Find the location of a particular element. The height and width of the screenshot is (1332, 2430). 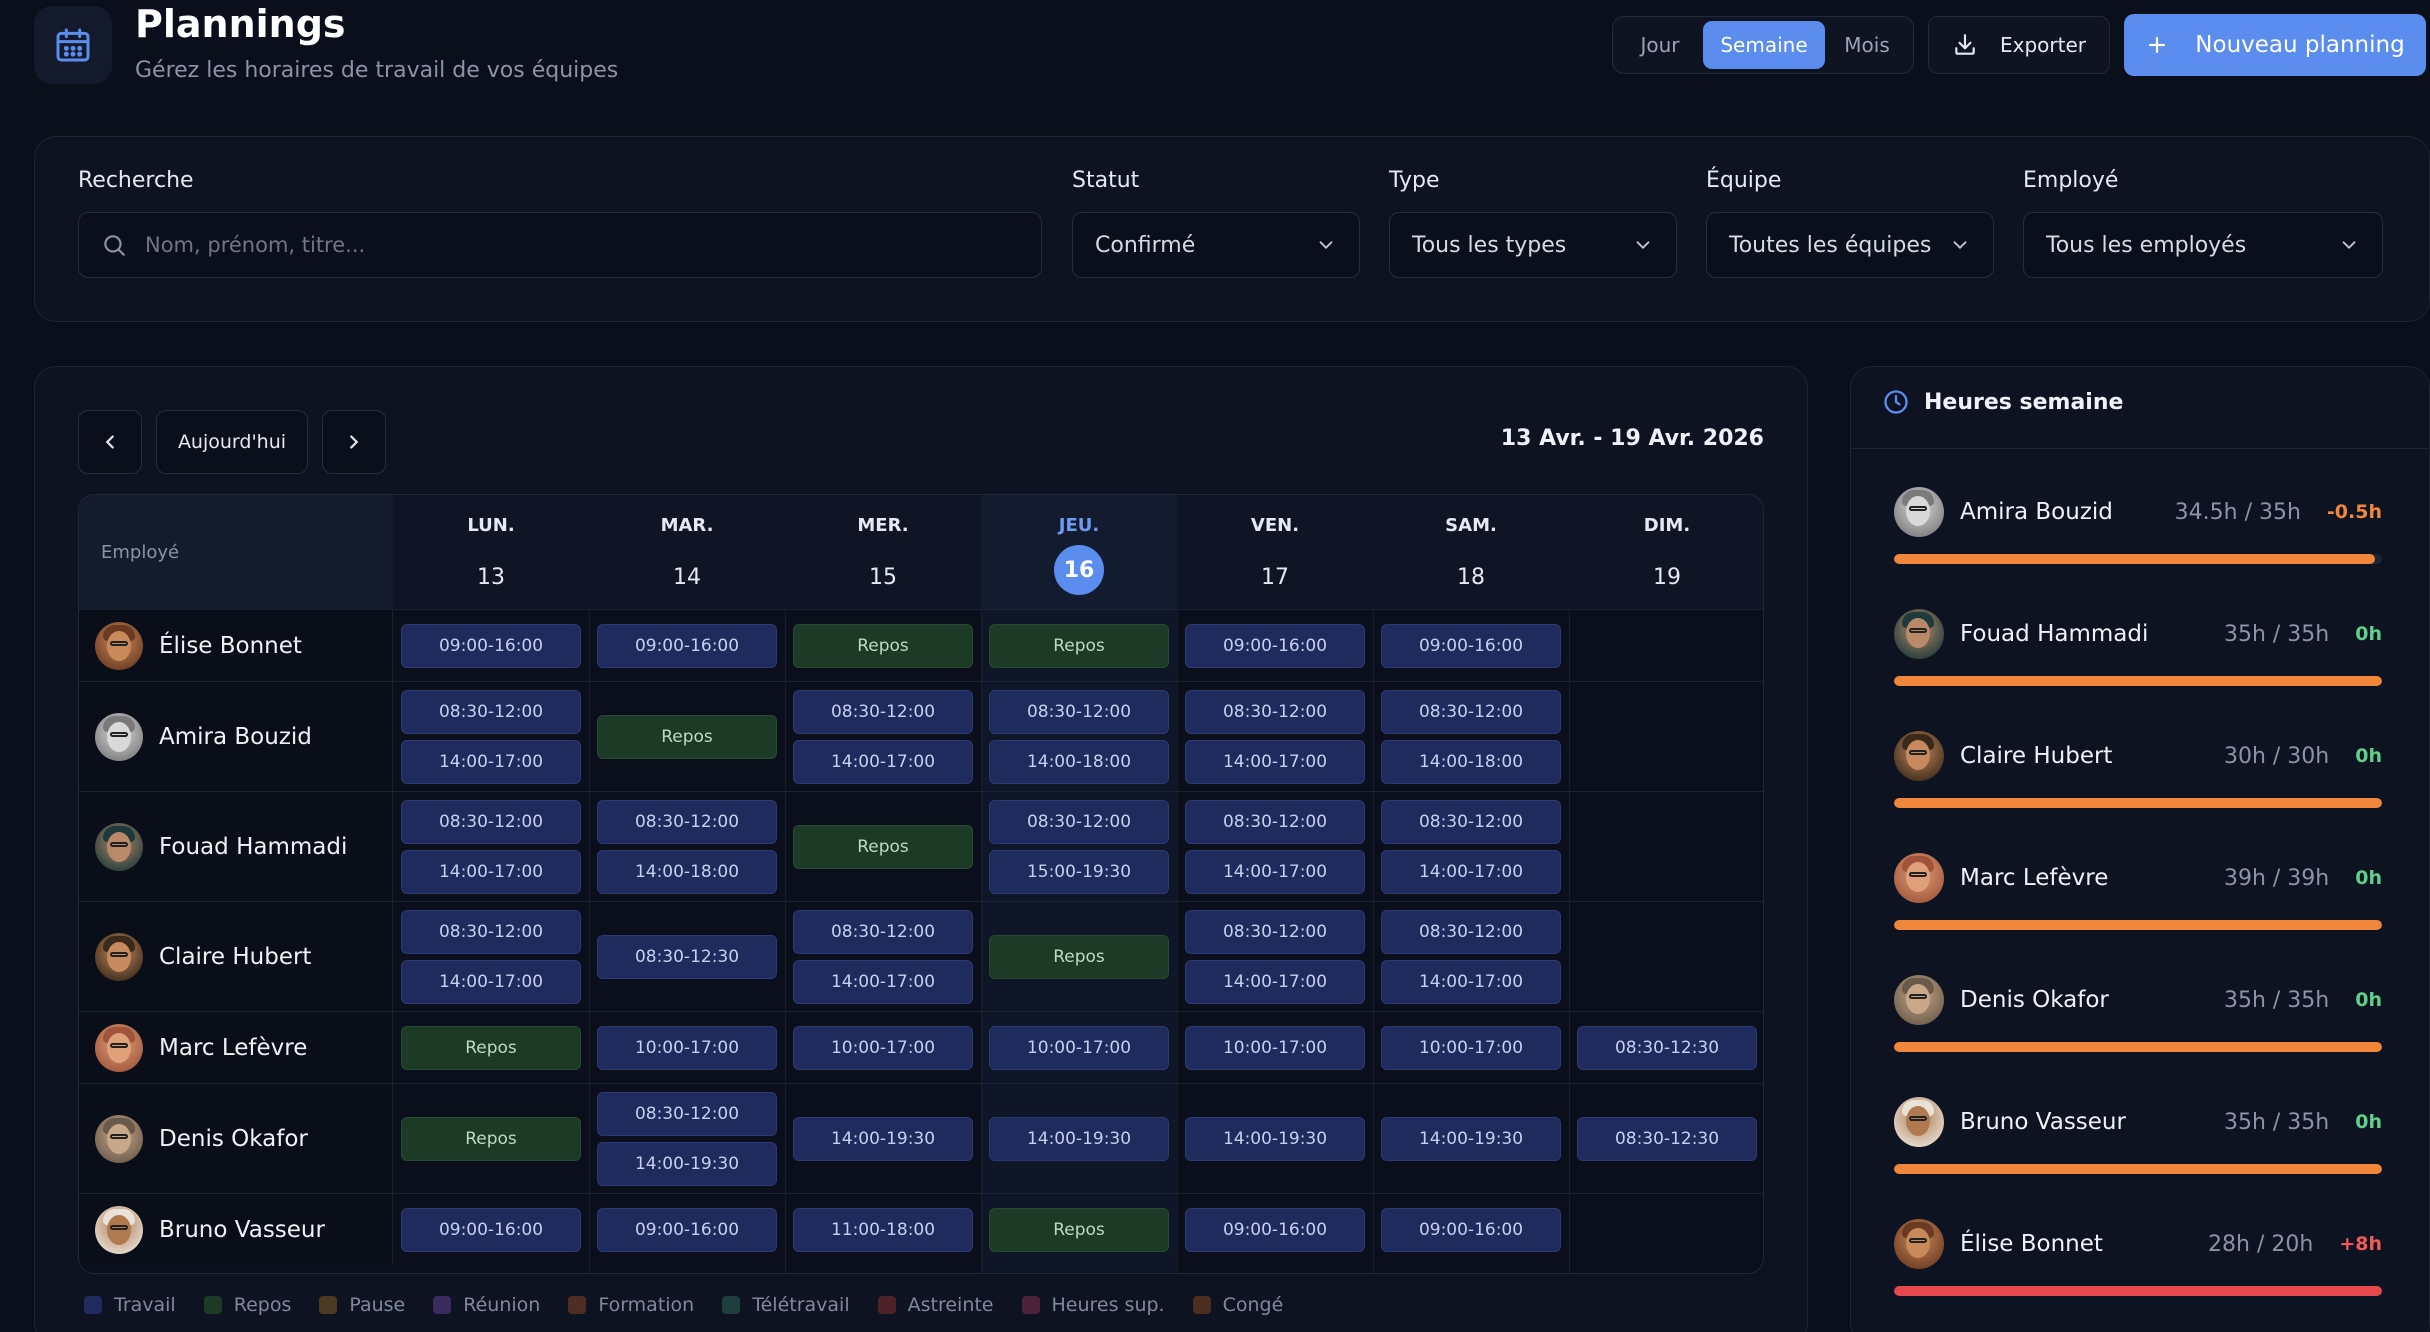

hours-value: 39h / 39h is located at coordinates (2276, 878).